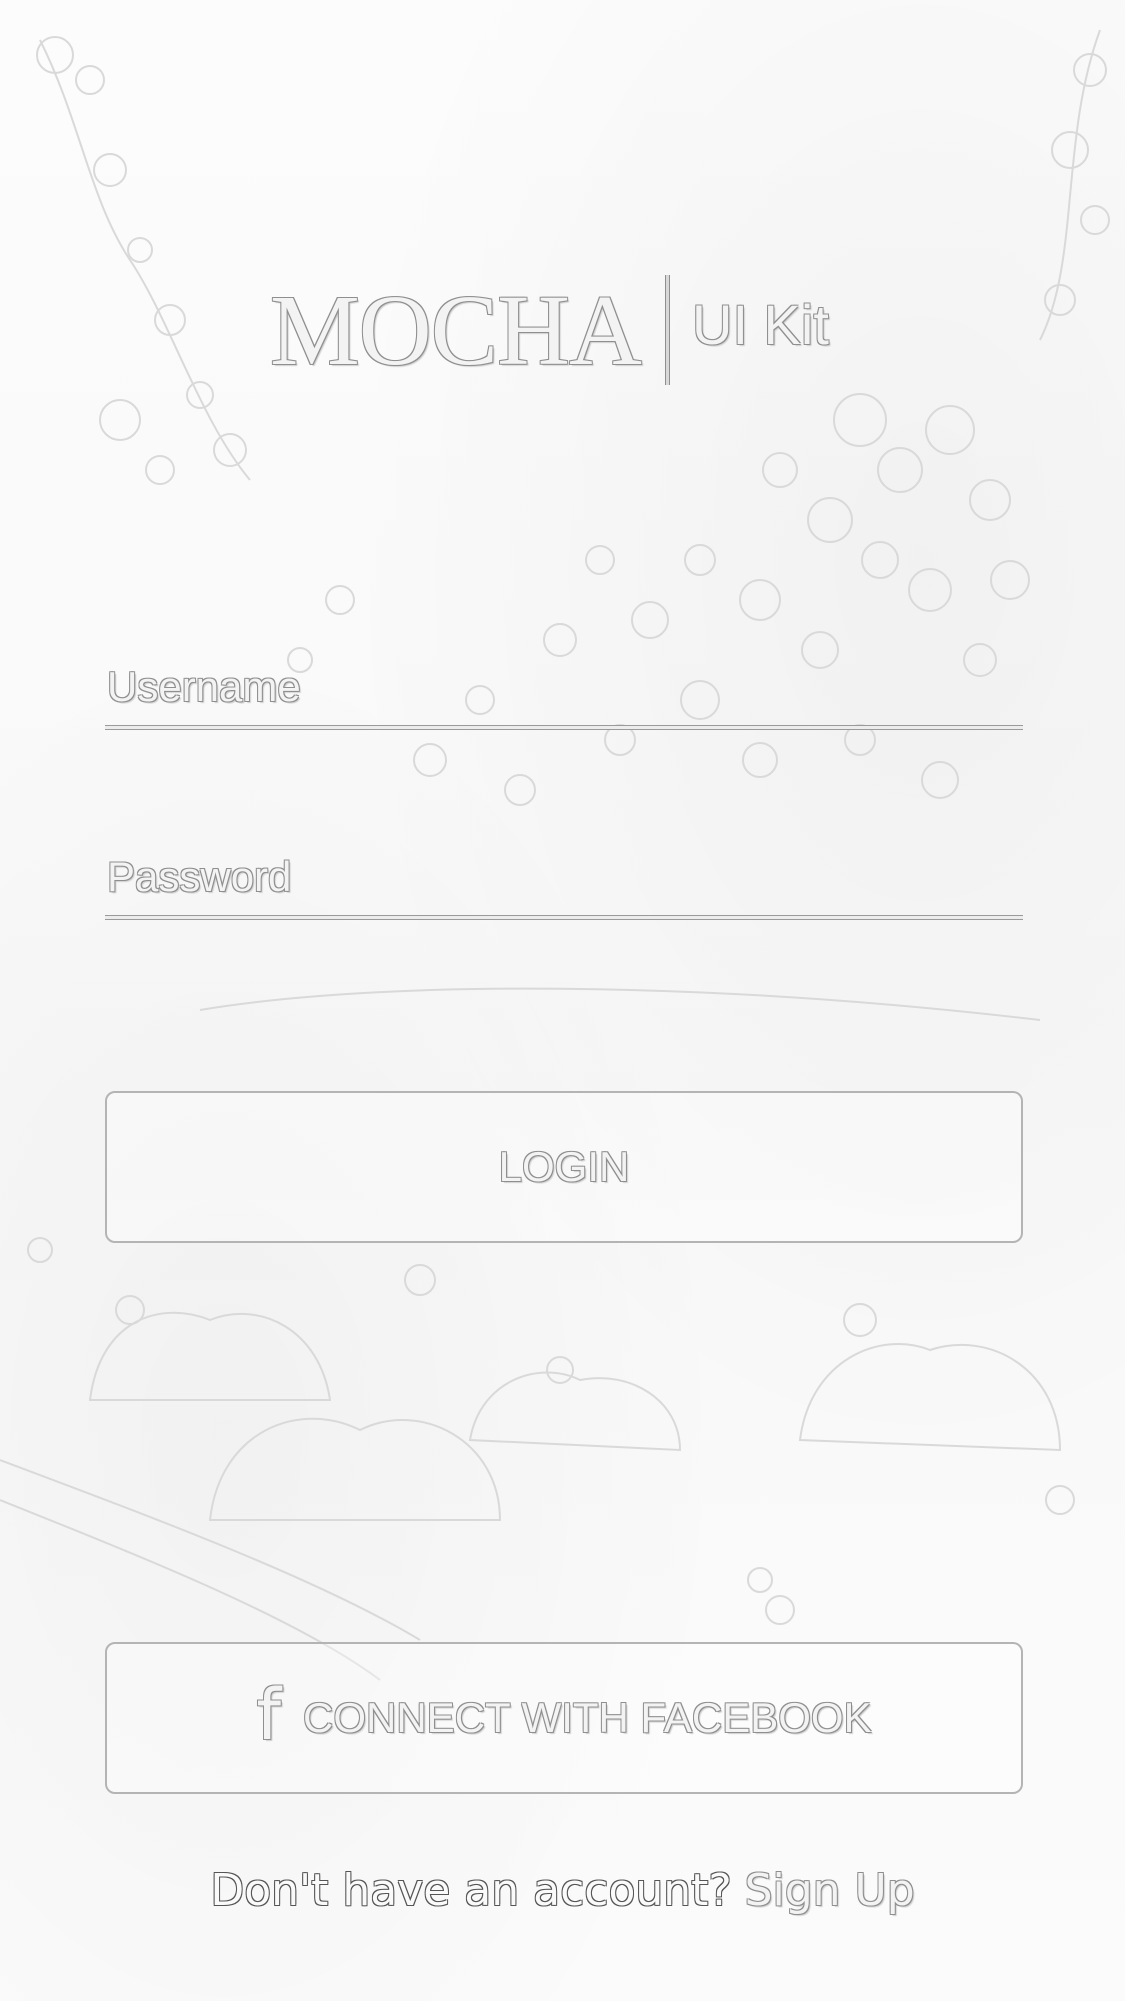 This screenshot has height=2001, width=1125. I want to click on connect-facebook-label: CONNECT WITH FACEBOOK, so click(587, 1717).